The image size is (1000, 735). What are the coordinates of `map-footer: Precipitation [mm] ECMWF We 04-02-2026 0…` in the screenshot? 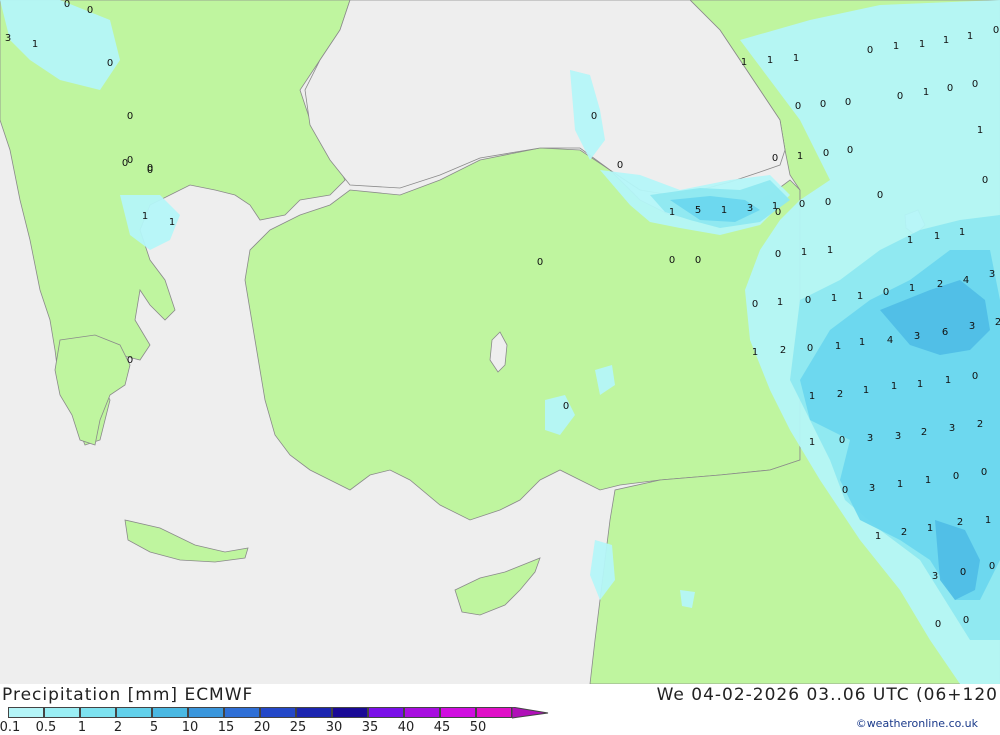 It's located at (500, 709).